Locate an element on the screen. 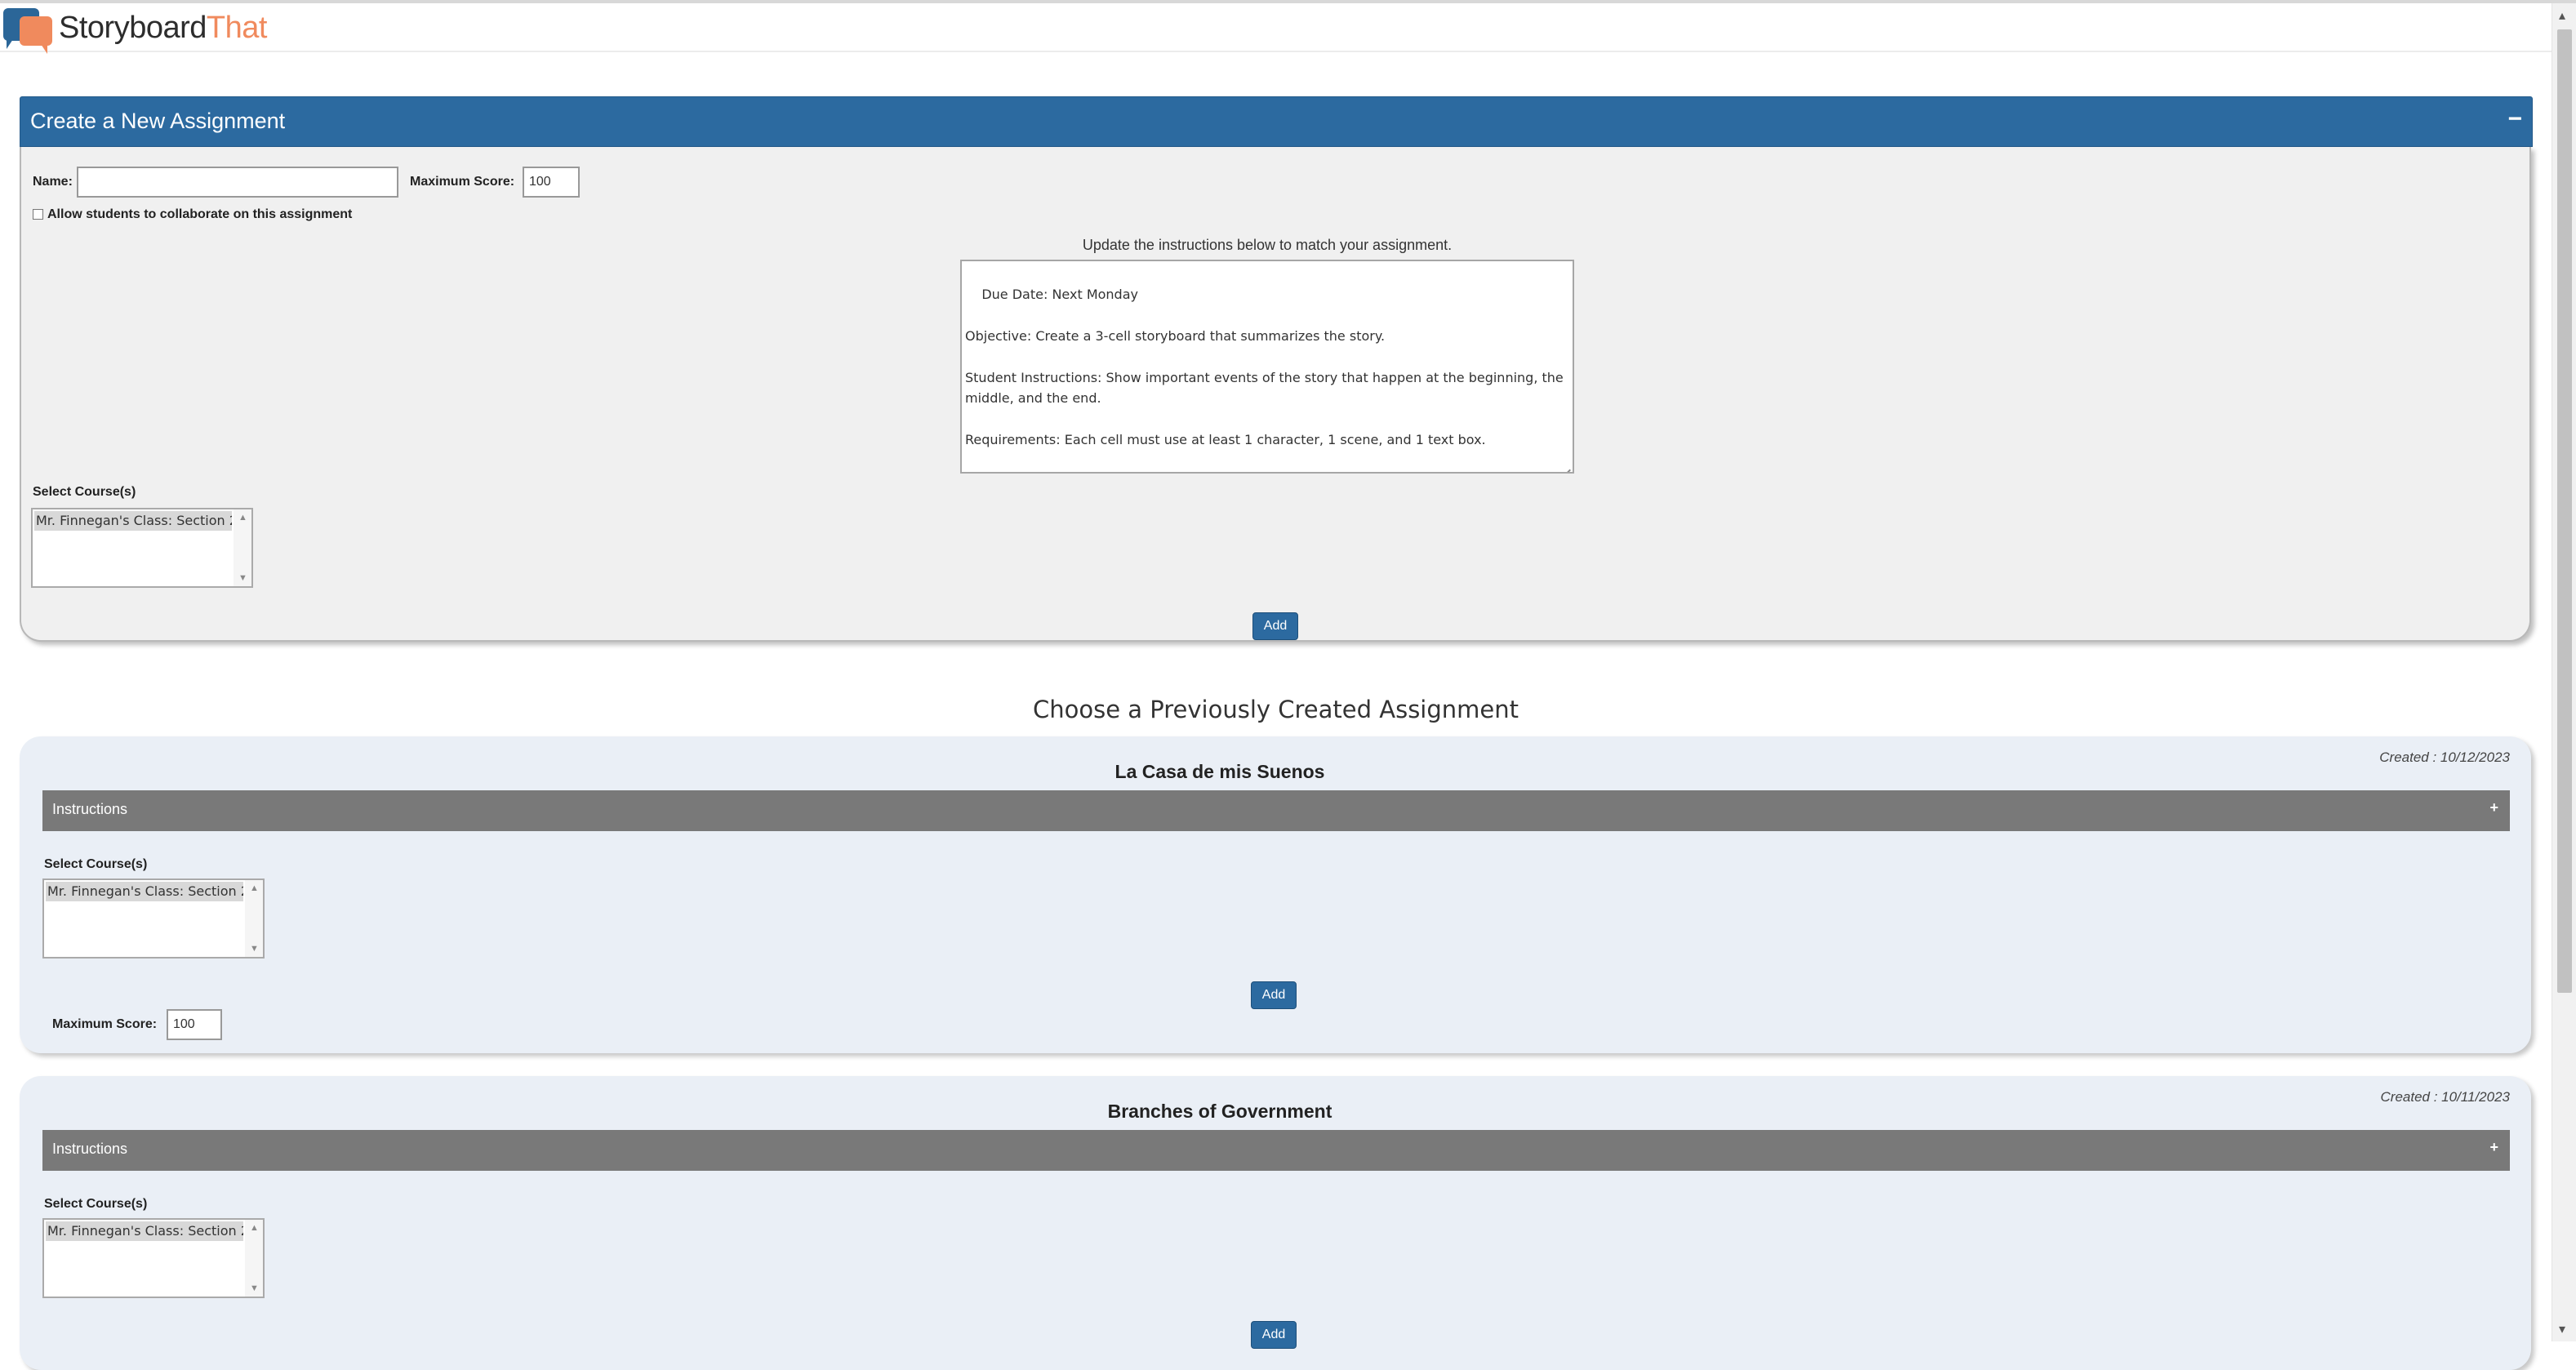 The height and width of the screenshot is (1370, 2576). scroll-up-icon: ▴ is located at coordinates (2562, 16).